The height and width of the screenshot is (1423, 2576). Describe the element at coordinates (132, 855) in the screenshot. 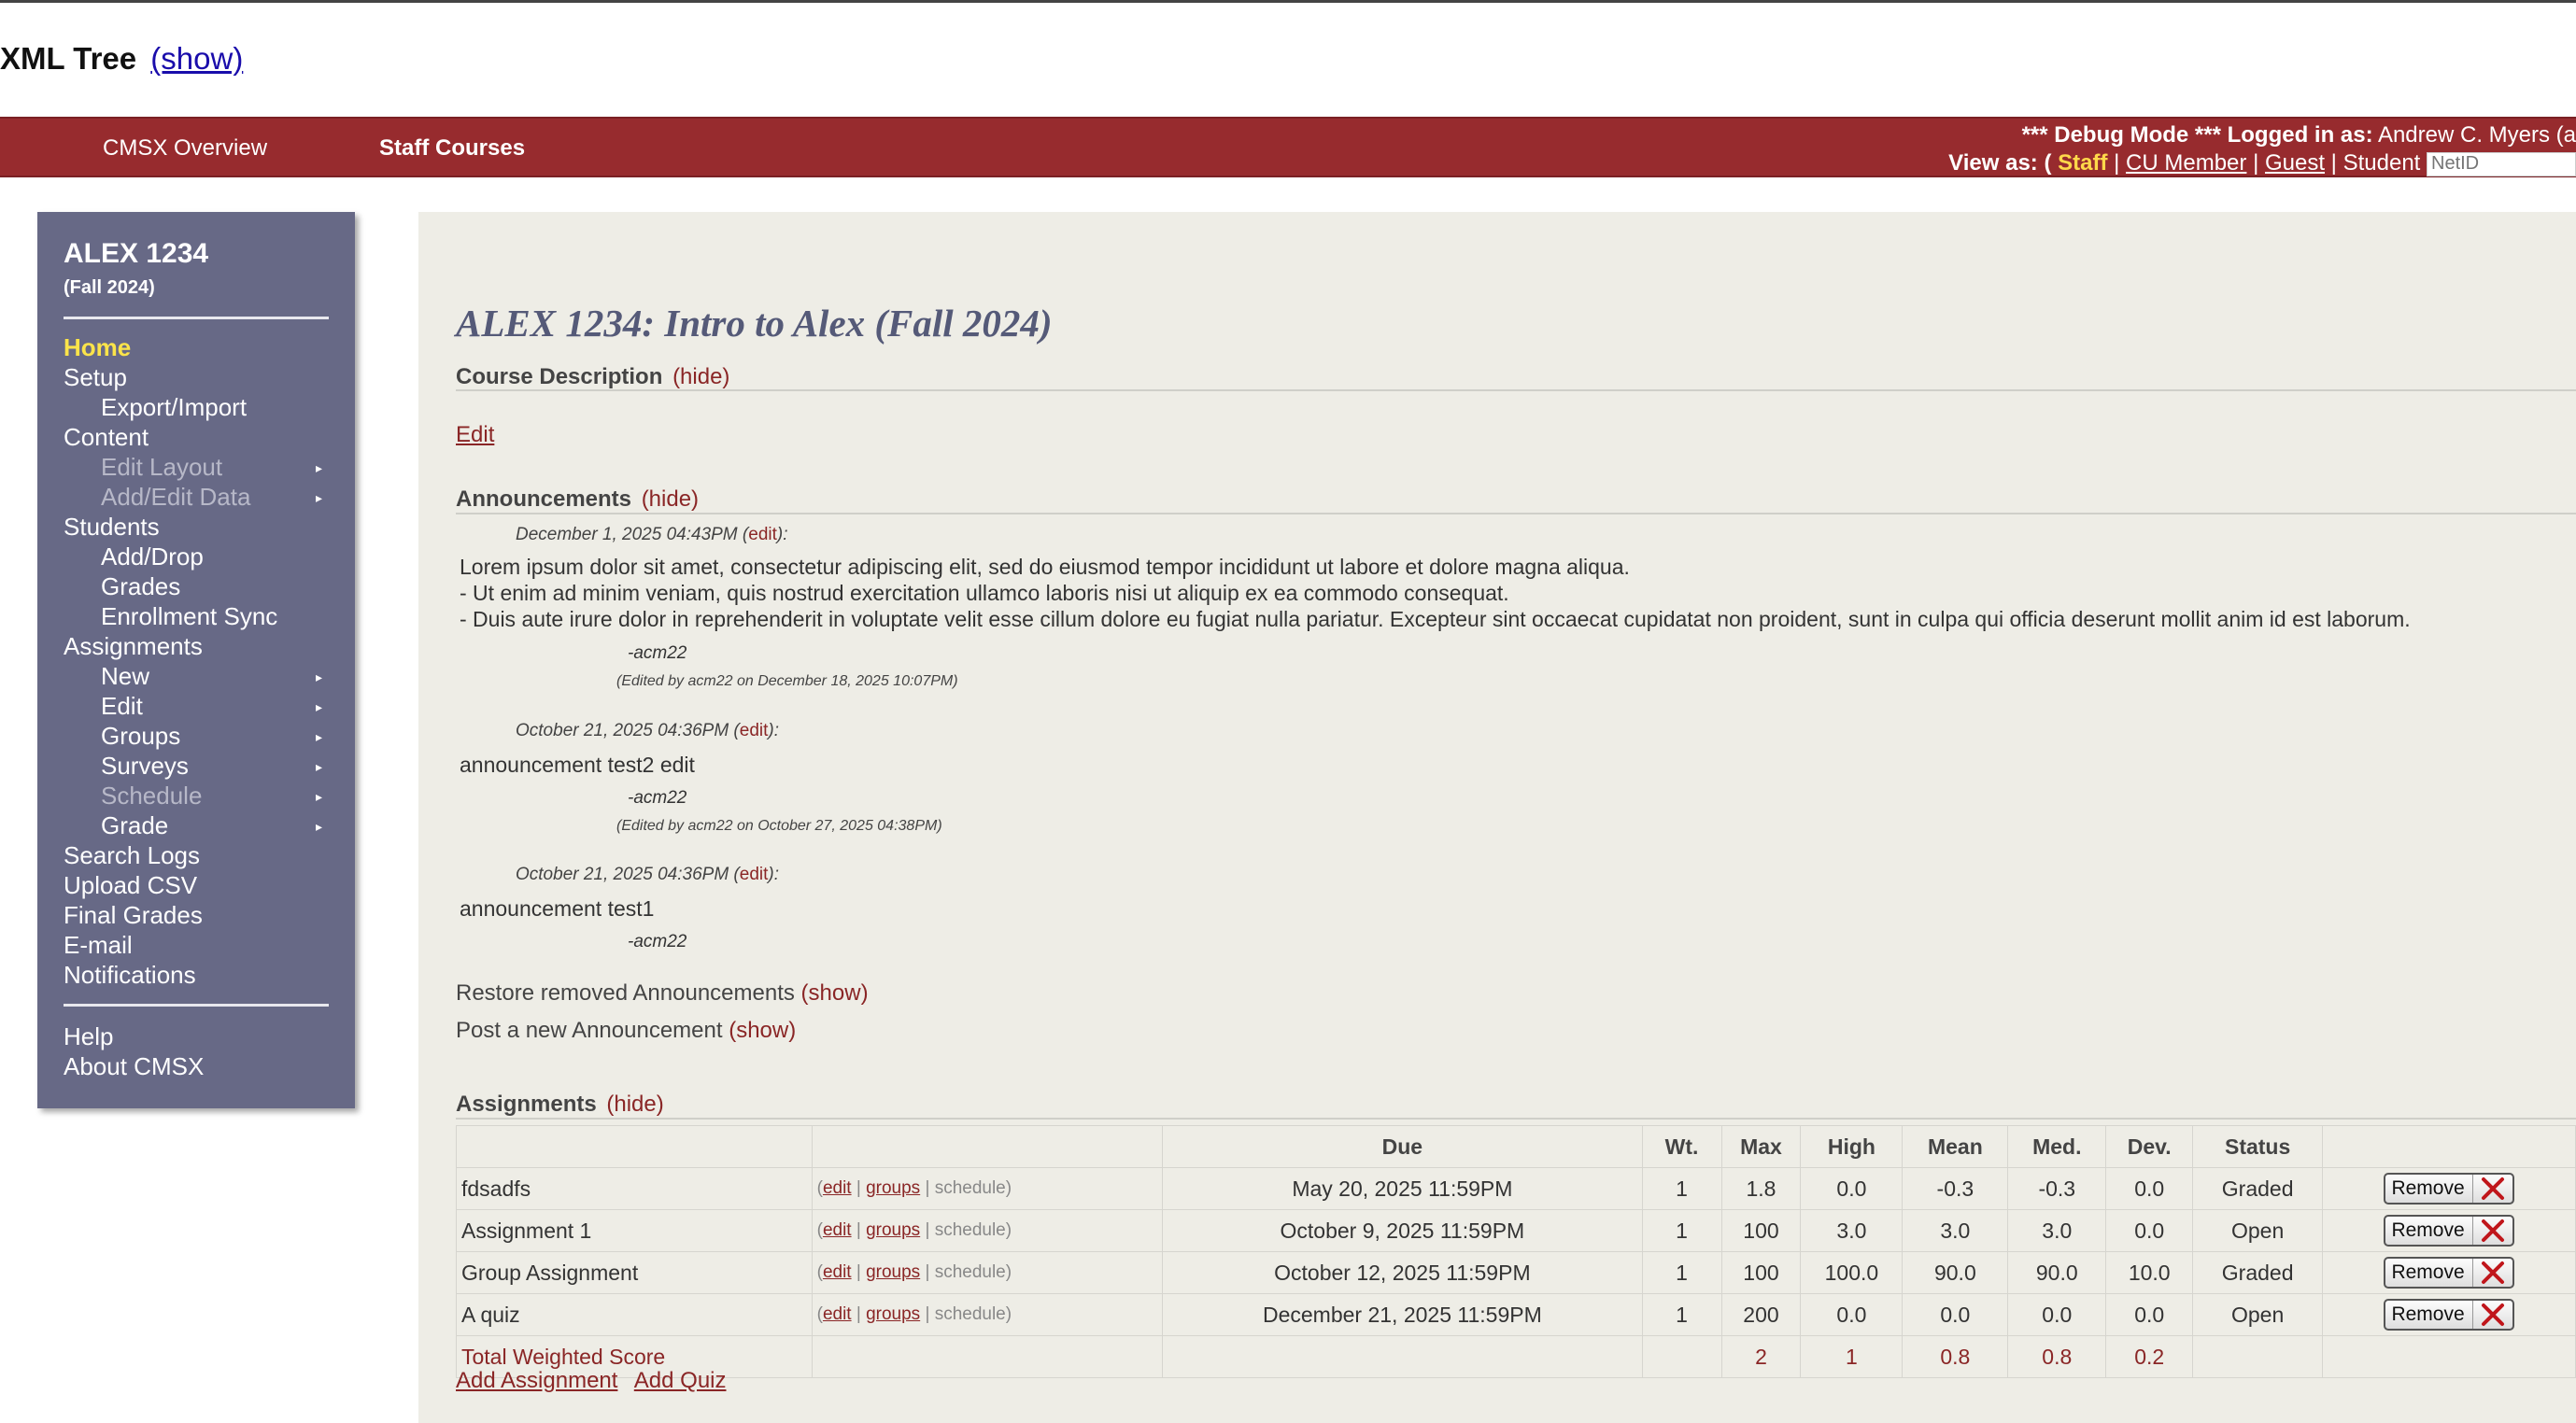

I see `sidebar-item-search-logs: Search Logs` at that location.